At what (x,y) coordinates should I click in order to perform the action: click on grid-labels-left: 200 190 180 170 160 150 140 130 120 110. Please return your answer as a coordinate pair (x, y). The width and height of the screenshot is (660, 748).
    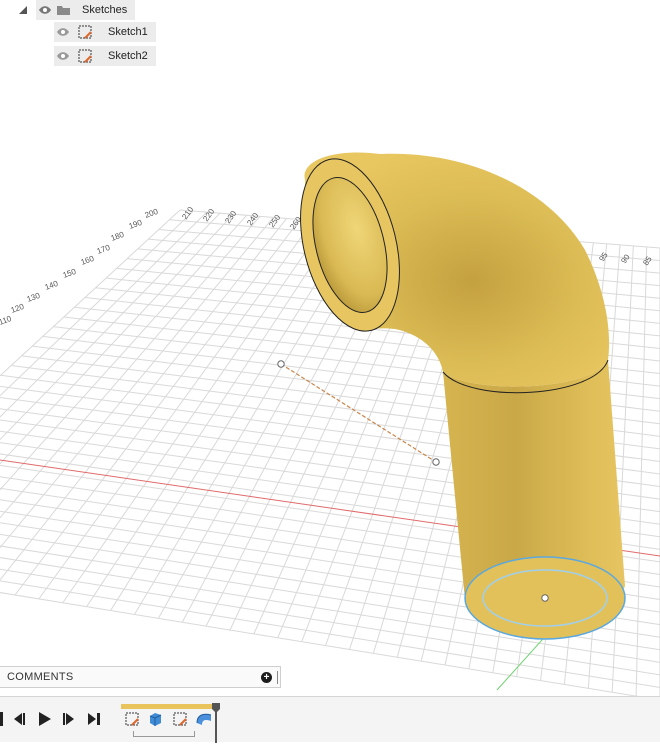
    Looking at the image, I should click on (80, 267).